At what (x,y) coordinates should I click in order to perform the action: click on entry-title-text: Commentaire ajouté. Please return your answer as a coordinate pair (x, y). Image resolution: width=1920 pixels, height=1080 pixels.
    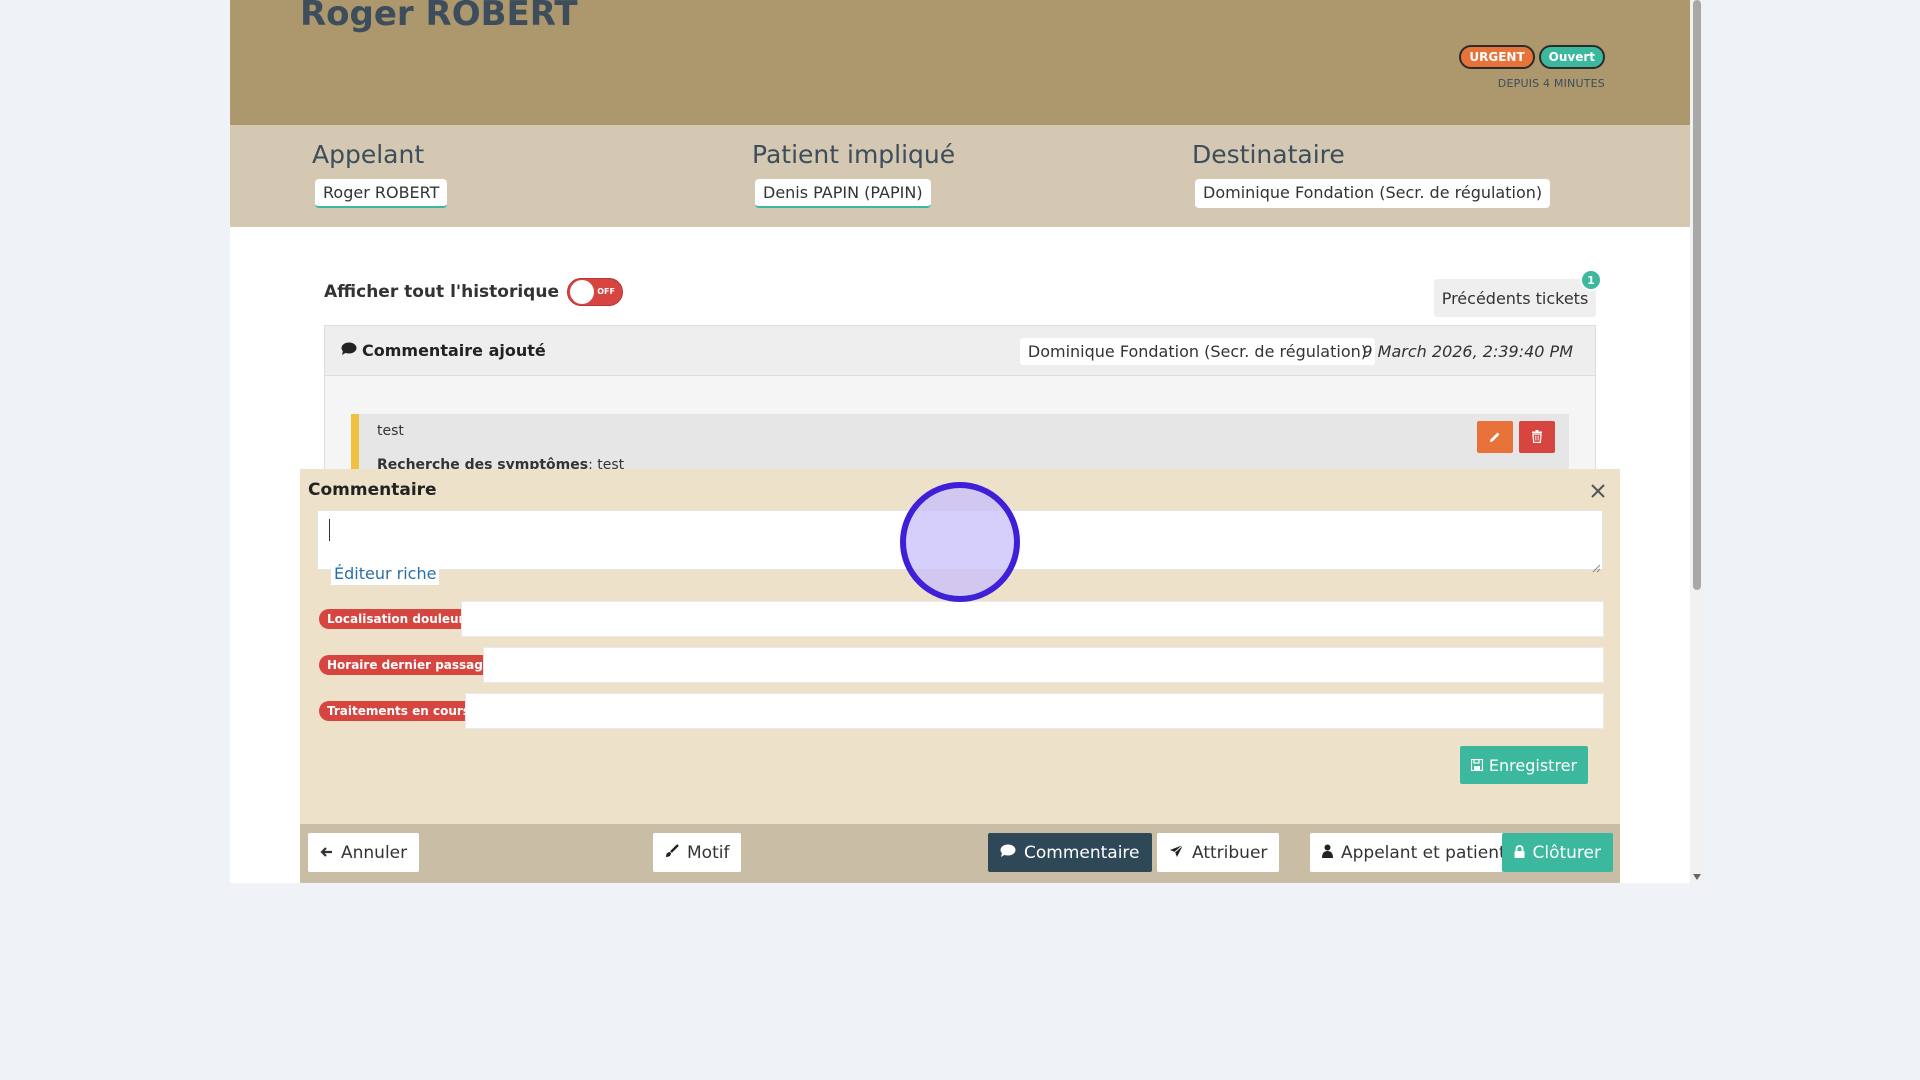
    Looking at the image, I should click on (454, 350).